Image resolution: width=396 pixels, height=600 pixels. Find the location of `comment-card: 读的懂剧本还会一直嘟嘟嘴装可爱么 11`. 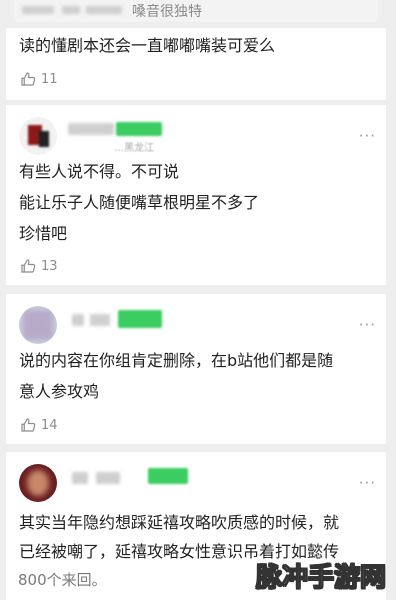

comment-card: 读的懂剧本还会一直嘟嘟嘴装可爱么 11 is located at coordinates (196, 64).